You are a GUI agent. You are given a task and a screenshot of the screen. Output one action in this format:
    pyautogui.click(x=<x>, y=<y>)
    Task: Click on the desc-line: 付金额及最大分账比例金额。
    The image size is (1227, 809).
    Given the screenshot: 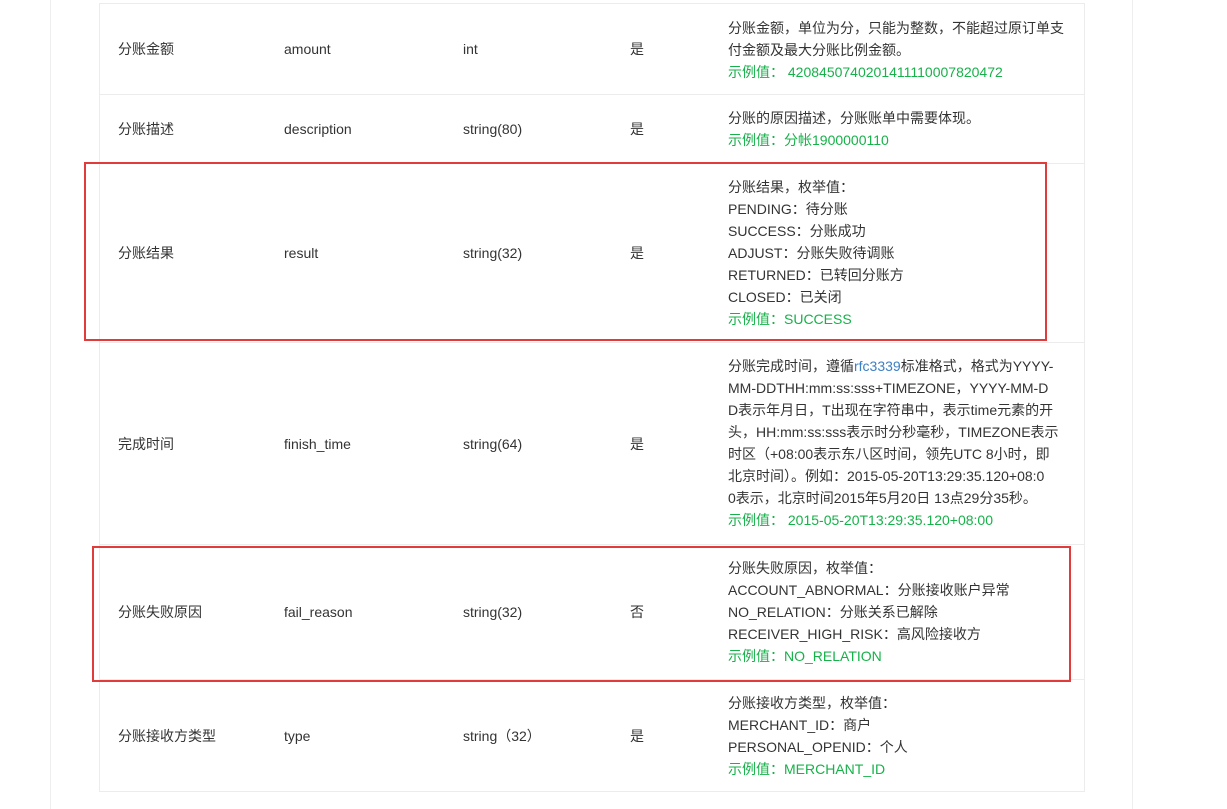 What is the action you would take?
    pyautogui.click(x=819, y=50)
    